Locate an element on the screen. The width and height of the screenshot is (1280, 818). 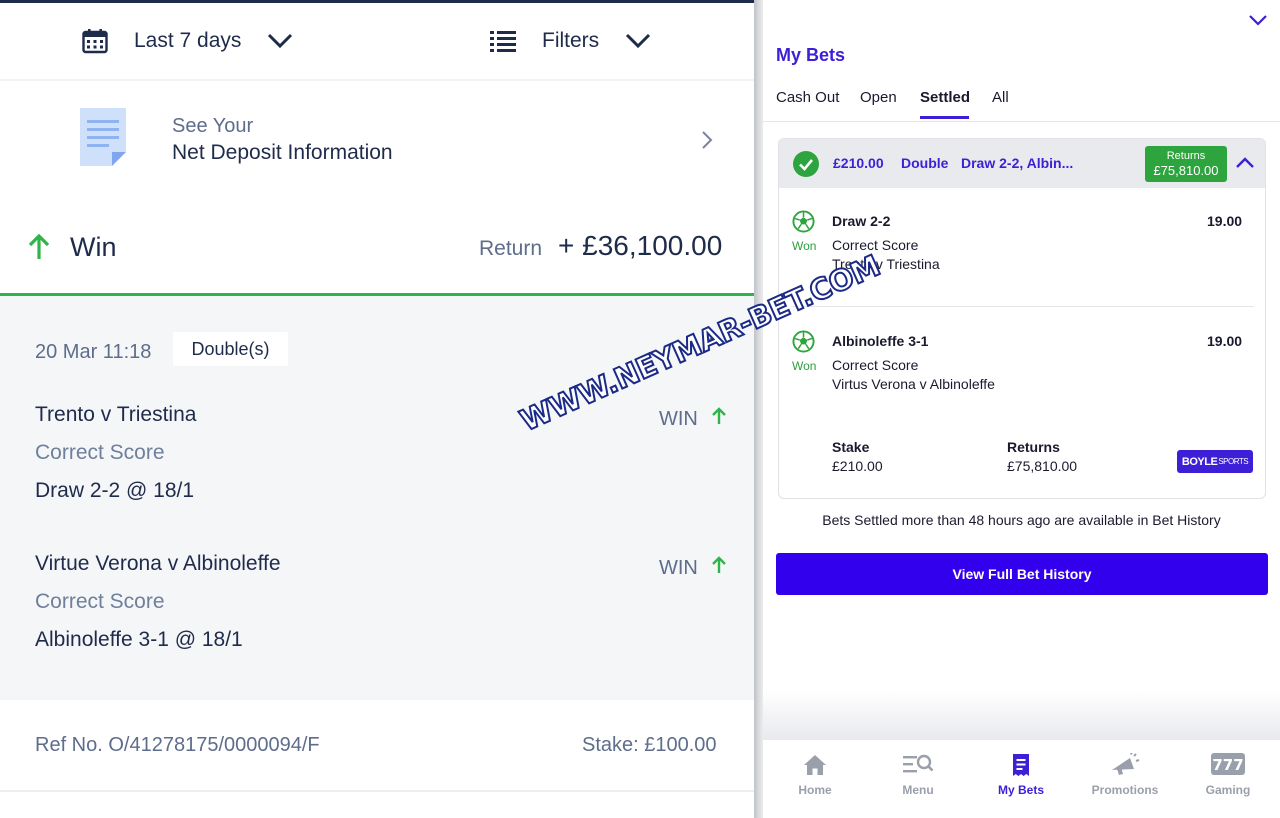
page-title: My Bets is located at coordinates (811, 55).